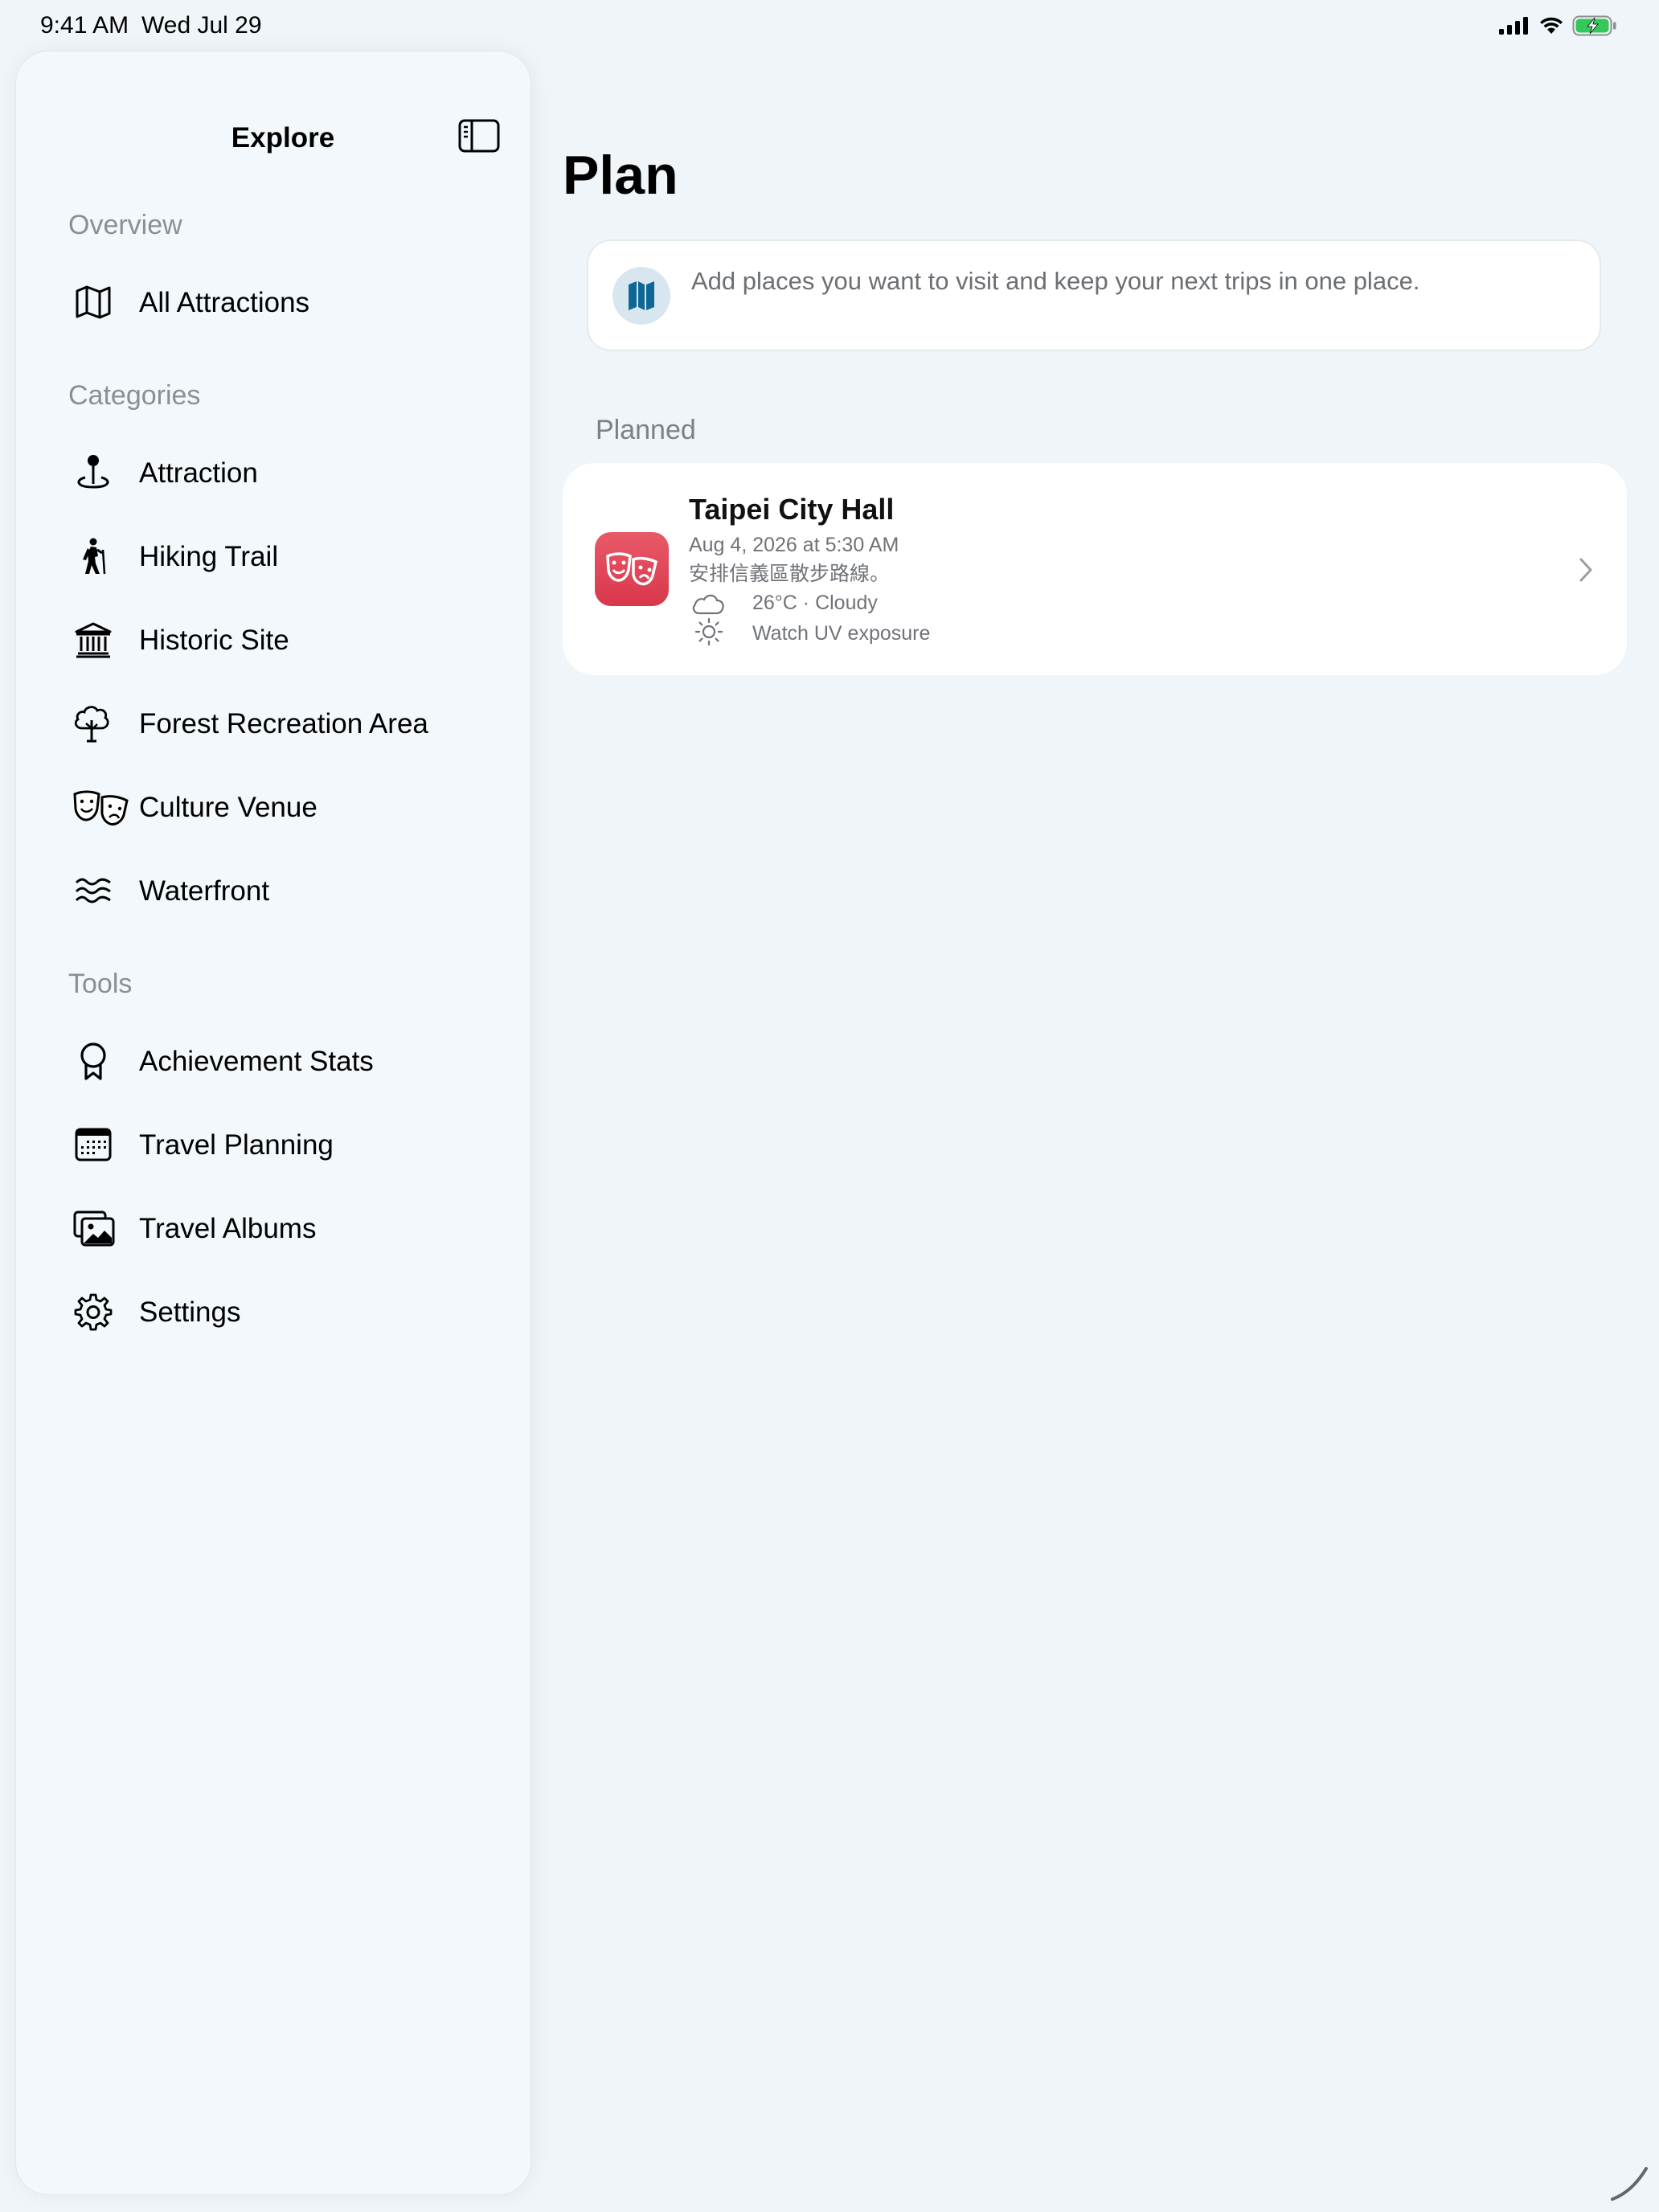  Describe the element at coordinates (815, 603) in the screenshot. I see `trip-weather: 26°C · Cloudy` at that location.